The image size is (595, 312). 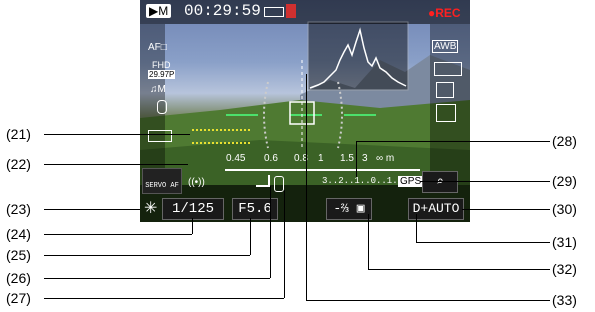 What do you see at coordinates (365, 158) in the screenshot?
I see `focus-distance-3: 3` at bounding box center [365, 158].